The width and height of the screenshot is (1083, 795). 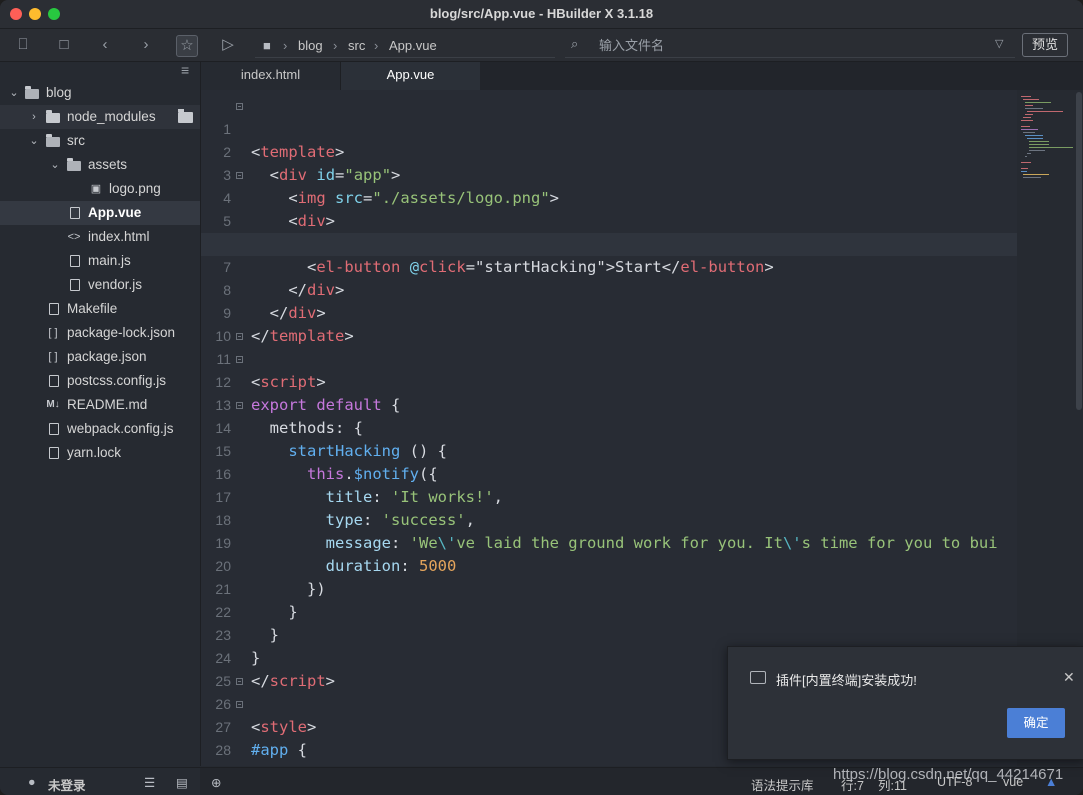 I want to click on new-file-icon: ⎕, so click(x=23, y=45).